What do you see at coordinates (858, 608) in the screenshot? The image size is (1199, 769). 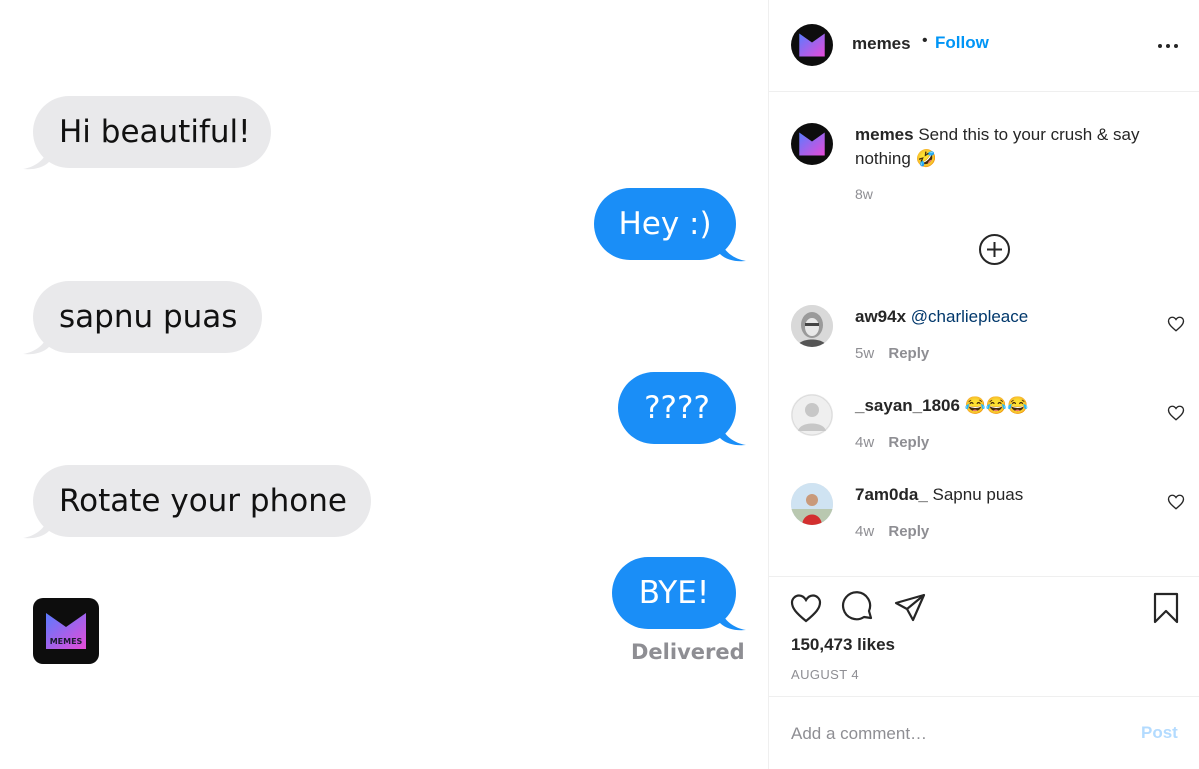 I see `comment-icon` at bounding box center [858, 608].